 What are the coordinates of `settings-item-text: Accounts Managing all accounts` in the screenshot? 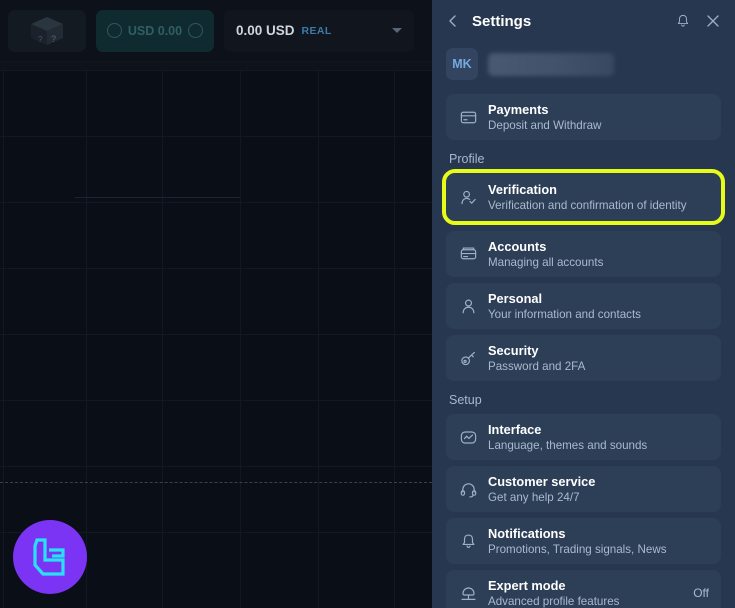 It's located at (545, 254).